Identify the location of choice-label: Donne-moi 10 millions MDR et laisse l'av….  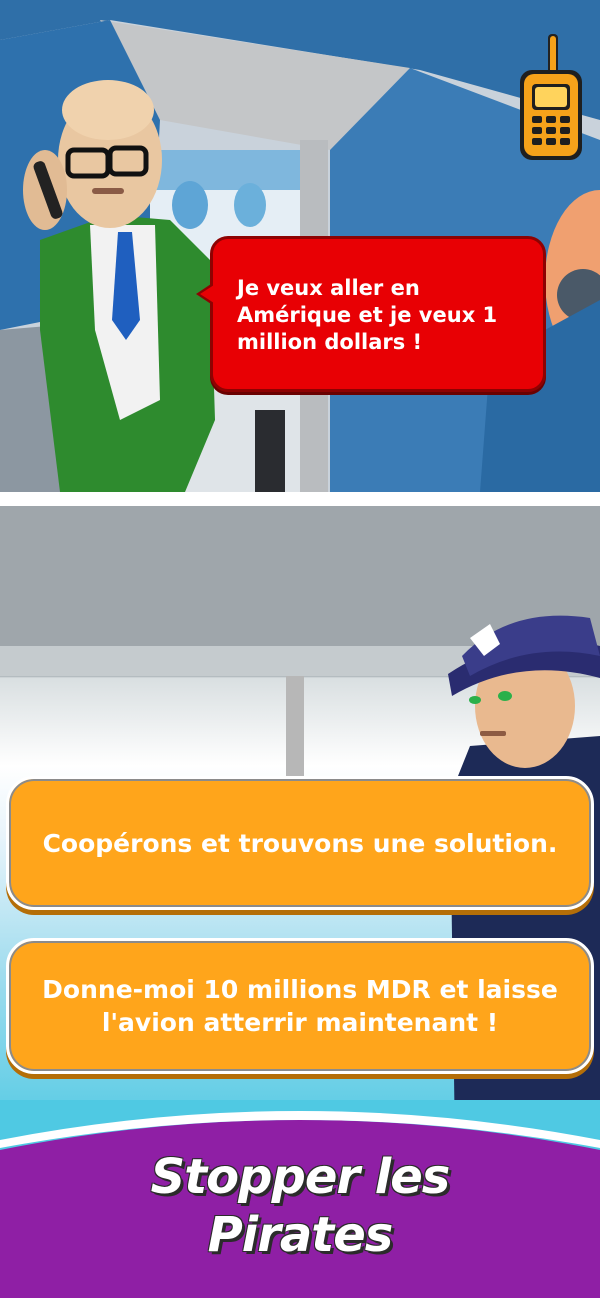
(300, 1006).